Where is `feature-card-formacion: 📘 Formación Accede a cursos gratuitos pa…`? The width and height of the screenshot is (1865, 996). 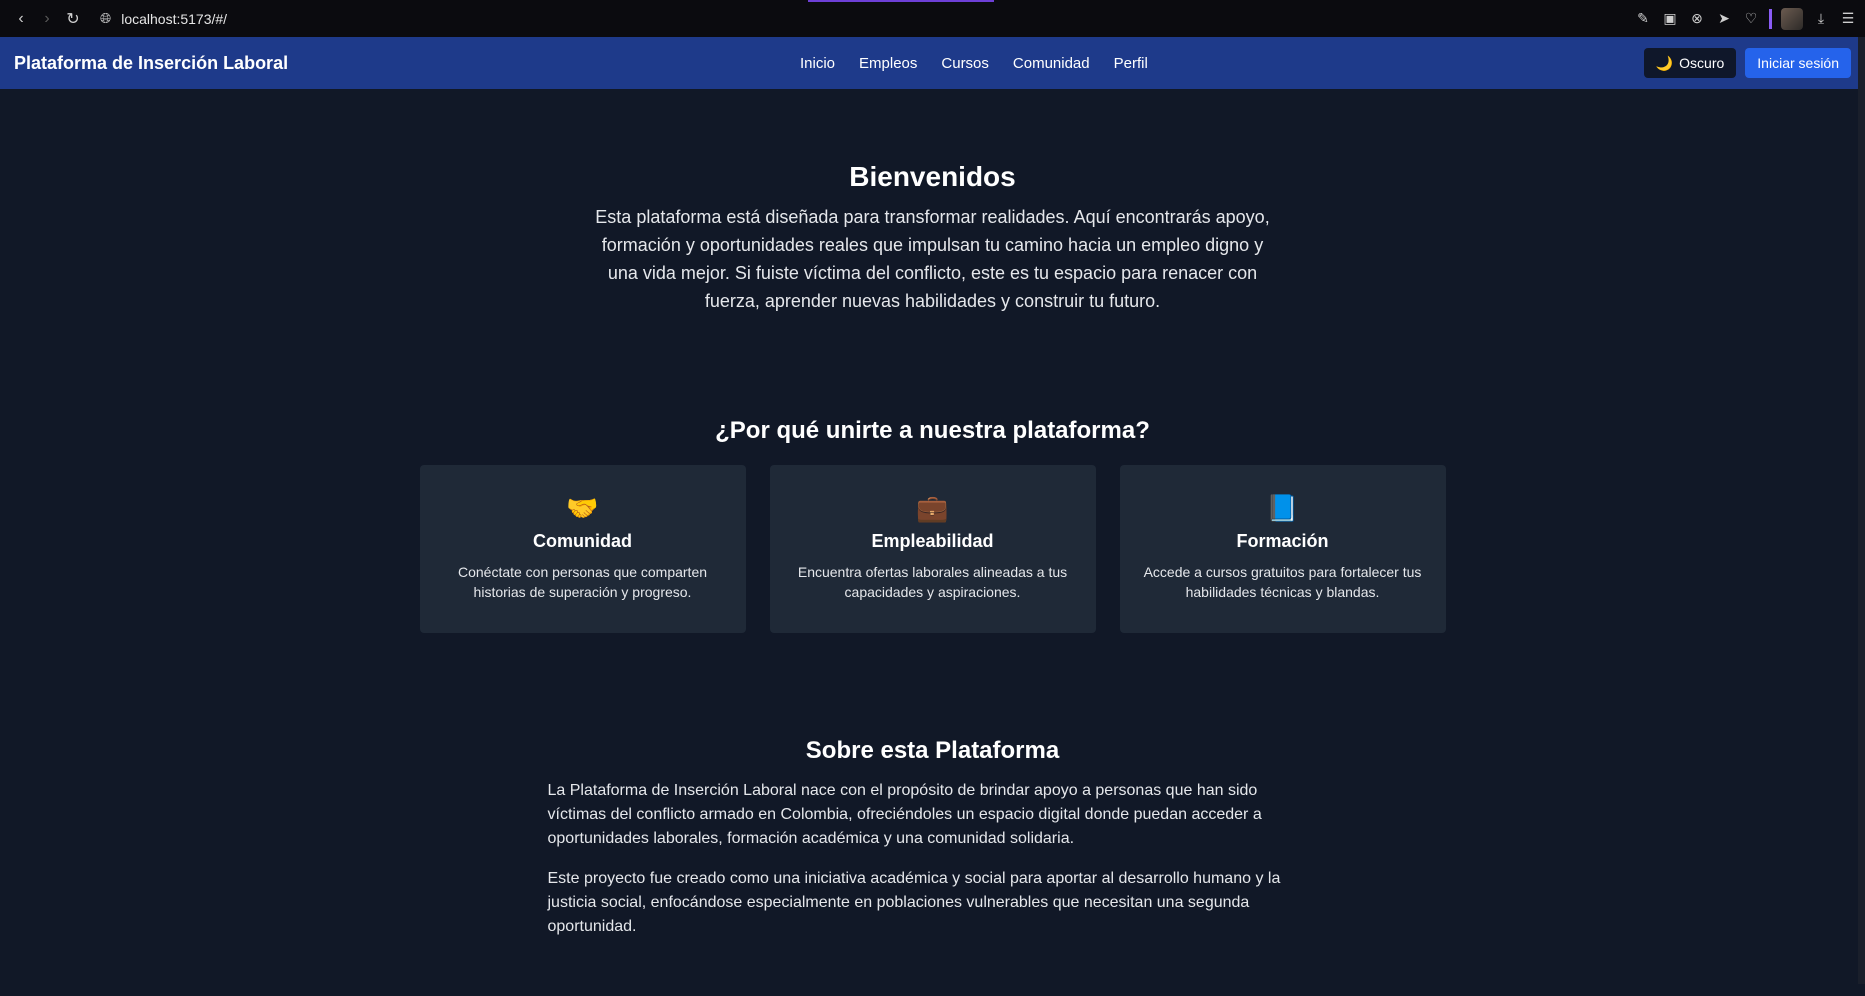 feature-card-formacion: 📘 Formación Accede a cursos gratuitos pa… is located at coordinates (1282, 549).